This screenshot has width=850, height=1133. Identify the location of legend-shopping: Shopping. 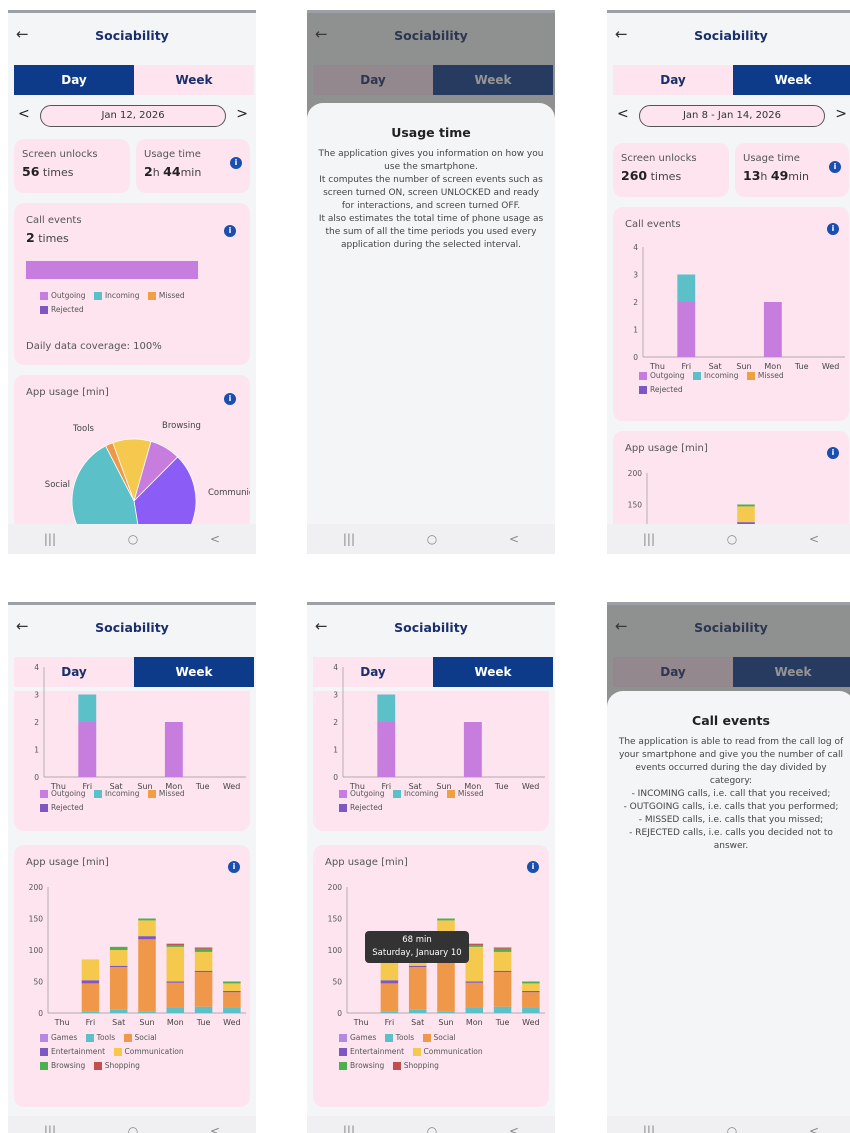
(421, 1065).